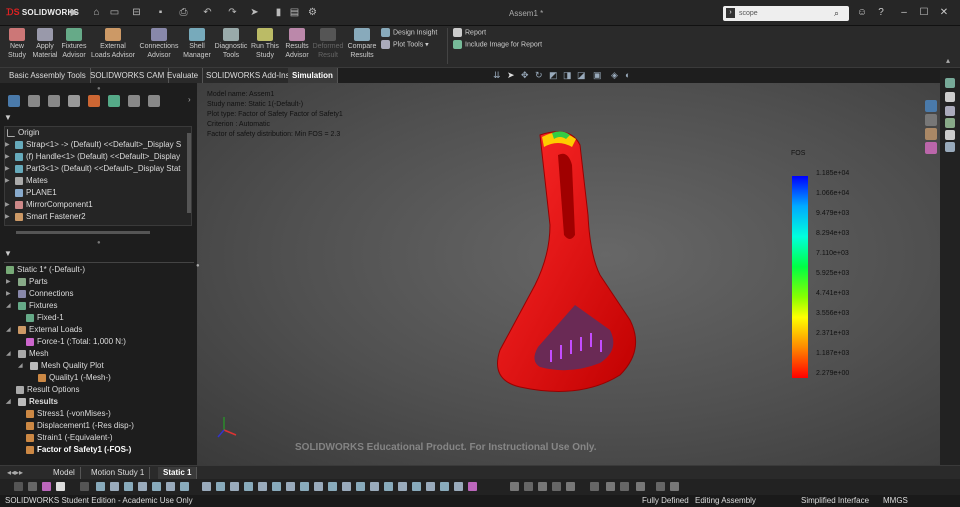 The height and width of the screenshot is (507, 960). I want to click on tree-item-mates: ▶ Mates, so click(26, 181).